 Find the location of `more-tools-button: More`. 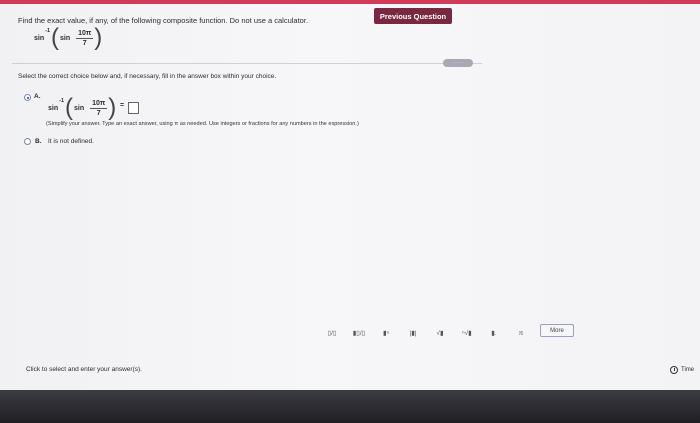

more-tools-button: More is located at coordinates (557, 330).